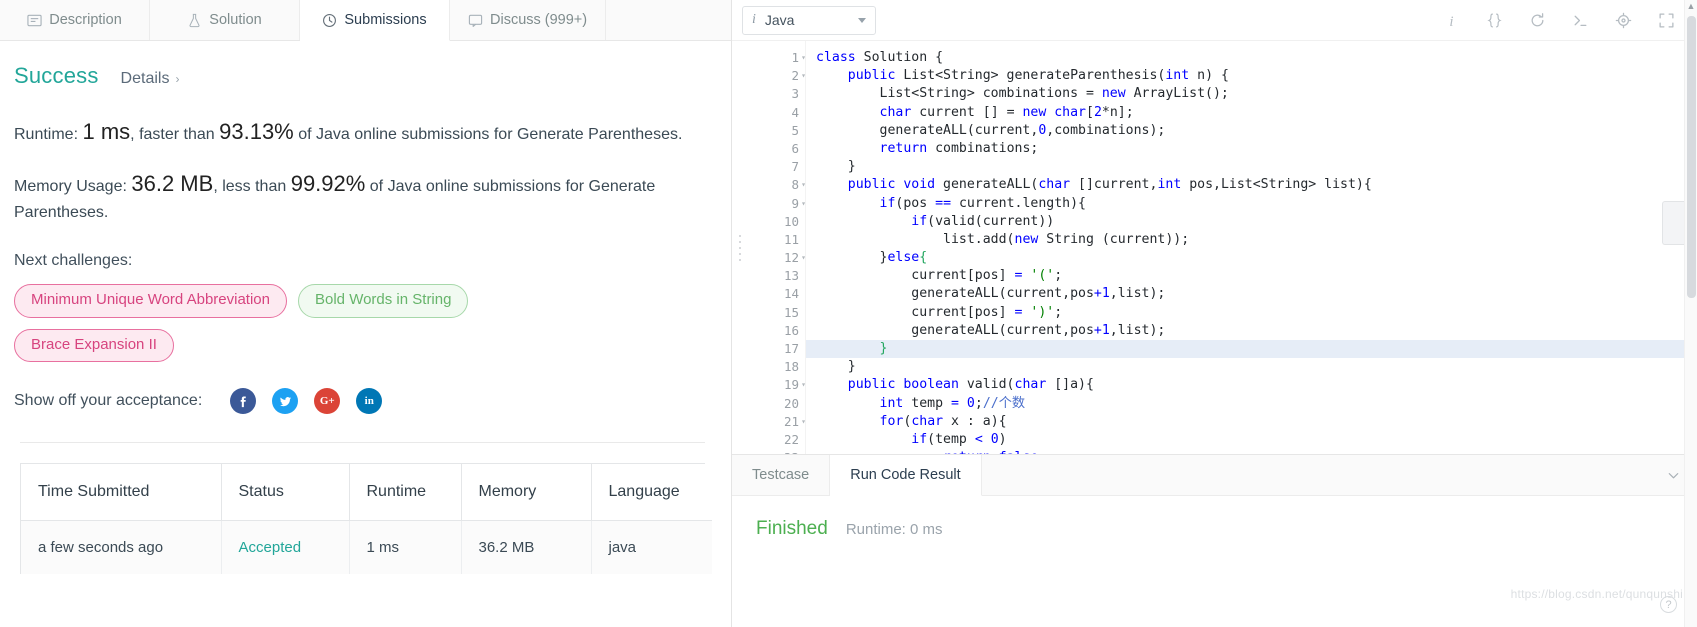 The width and height of the screenshot is (1697, 627). Describe the element at coordinates (369, 401) in the screenshot. I see `linkedin-share-icon: in` at that location.